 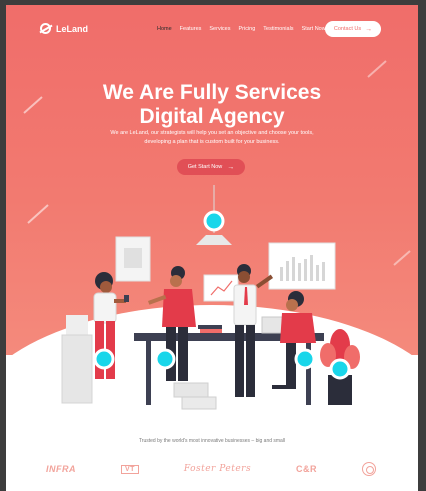 I want to click on client-logos: INFRA VT Foster Peters C&R, so click(x=211, y=469).